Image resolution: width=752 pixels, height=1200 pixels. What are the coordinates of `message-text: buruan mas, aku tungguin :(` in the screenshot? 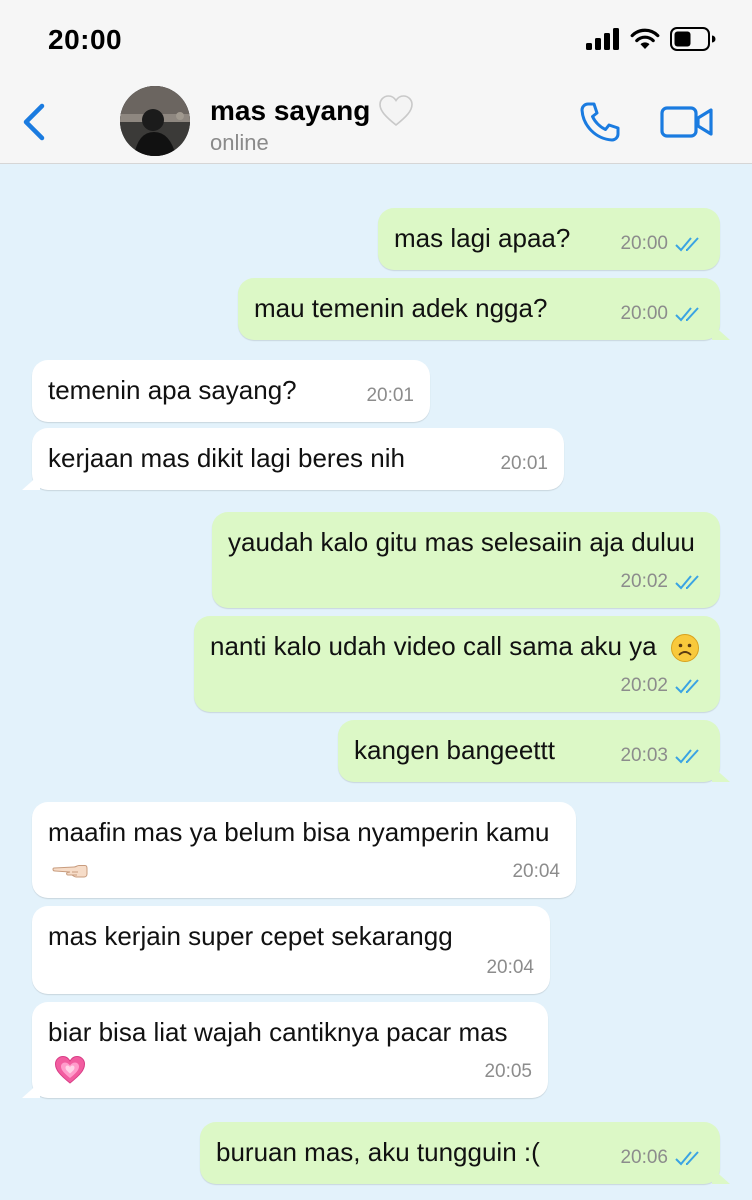 It's located at (378, 1152).